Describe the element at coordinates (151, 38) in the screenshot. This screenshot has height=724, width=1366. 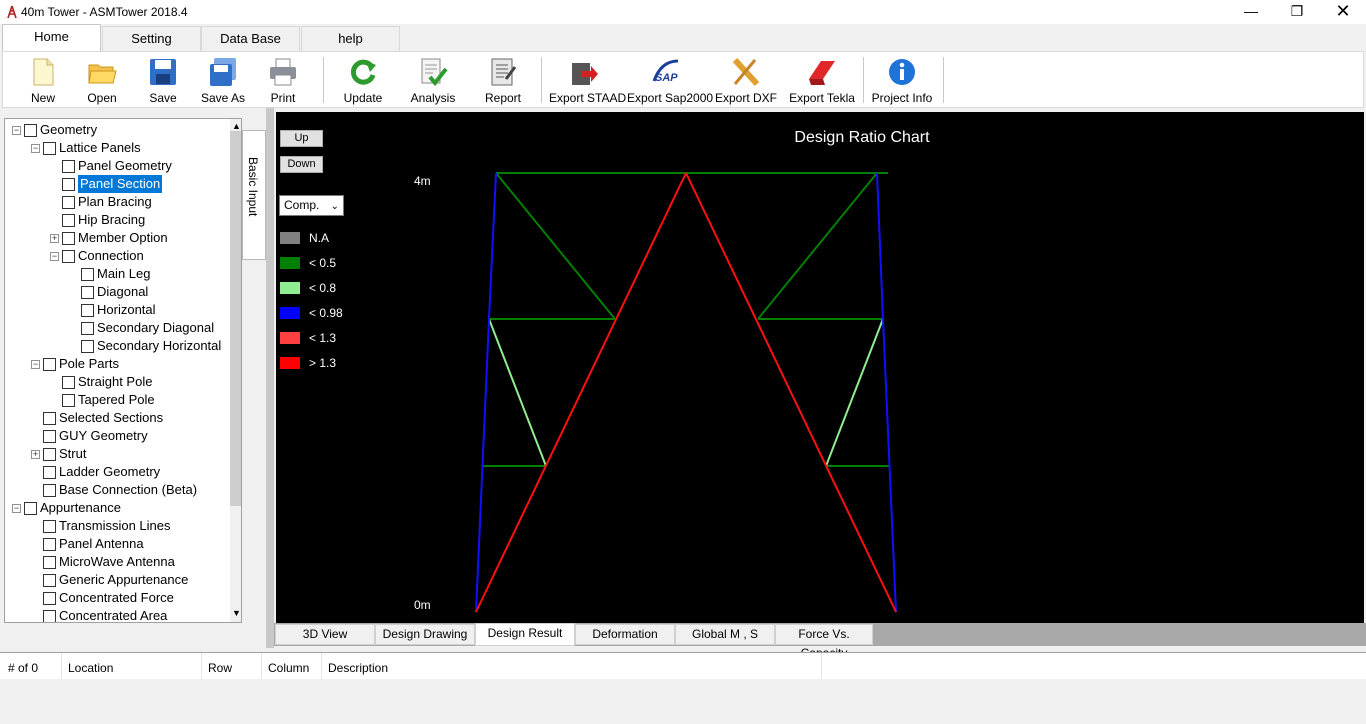
I see `tab-setting: Setting` at that location.